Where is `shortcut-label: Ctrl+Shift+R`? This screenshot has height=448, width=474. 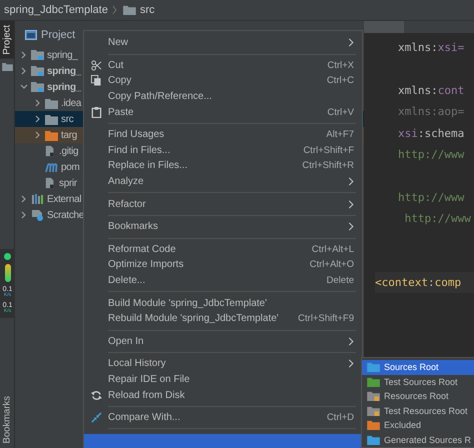 shortcut-label: Ctrl+Shift+R is located at coordinates (328, 166).